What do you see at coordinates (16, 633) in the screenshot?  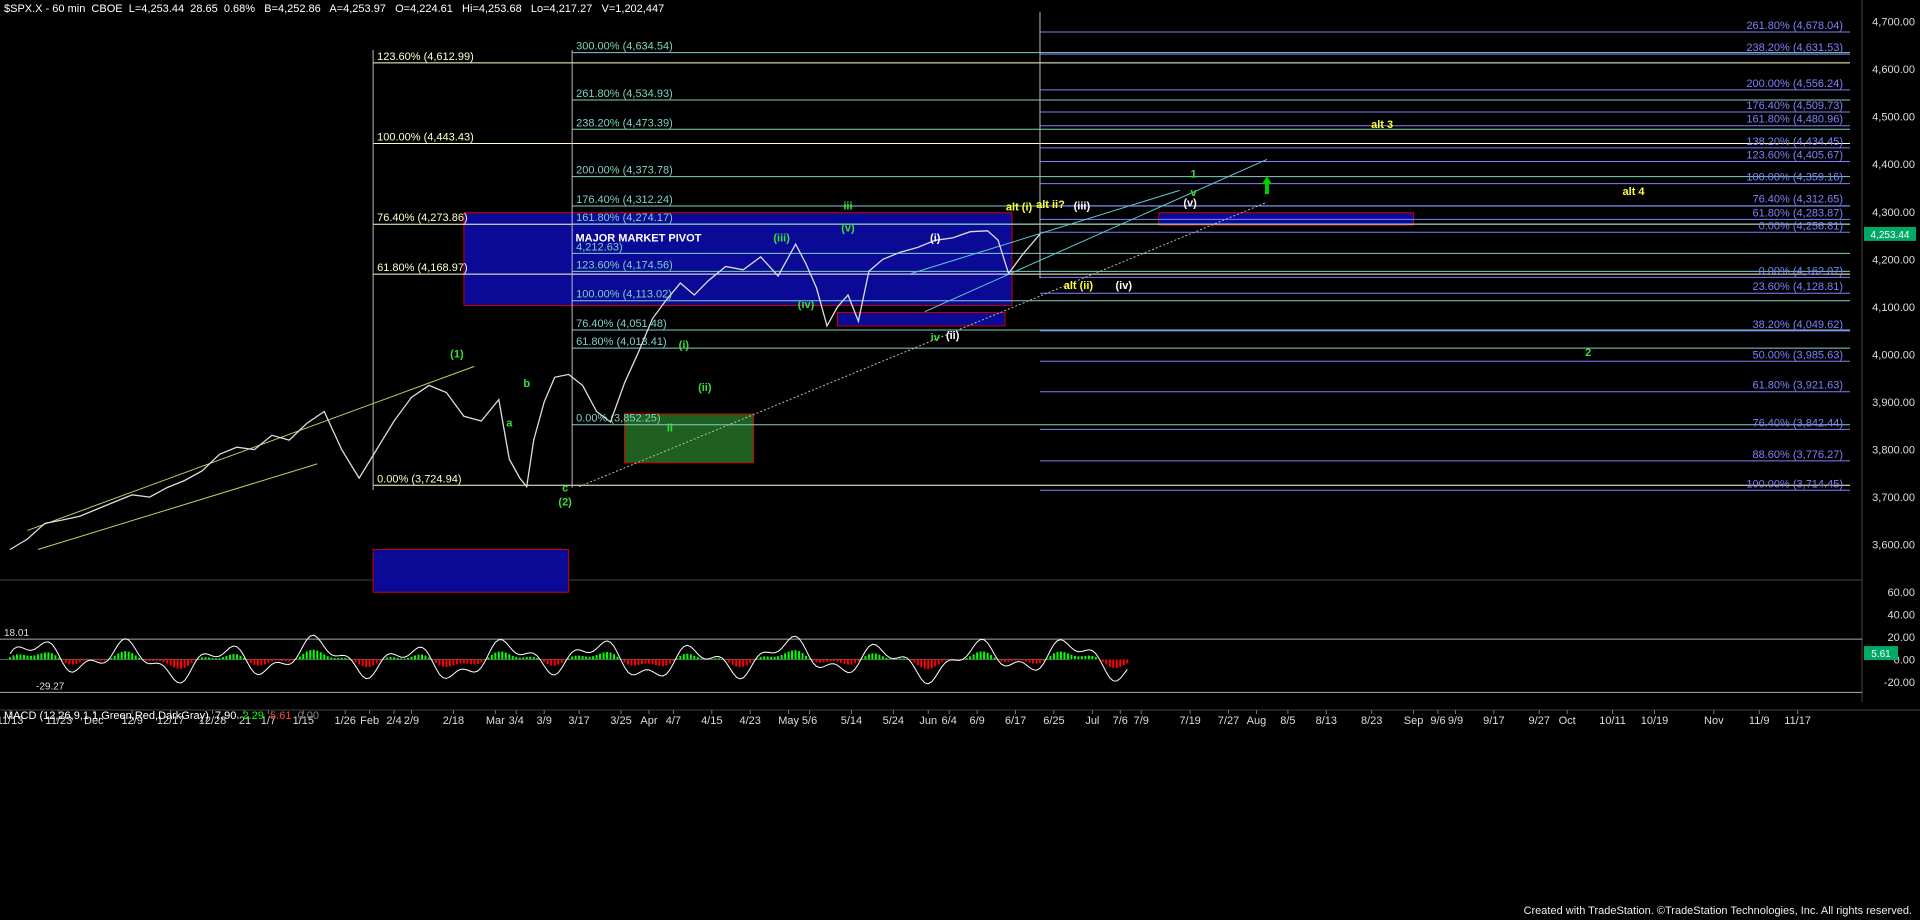 I see `macd-high-marker: 18.01` at bounding box center [16, 633].